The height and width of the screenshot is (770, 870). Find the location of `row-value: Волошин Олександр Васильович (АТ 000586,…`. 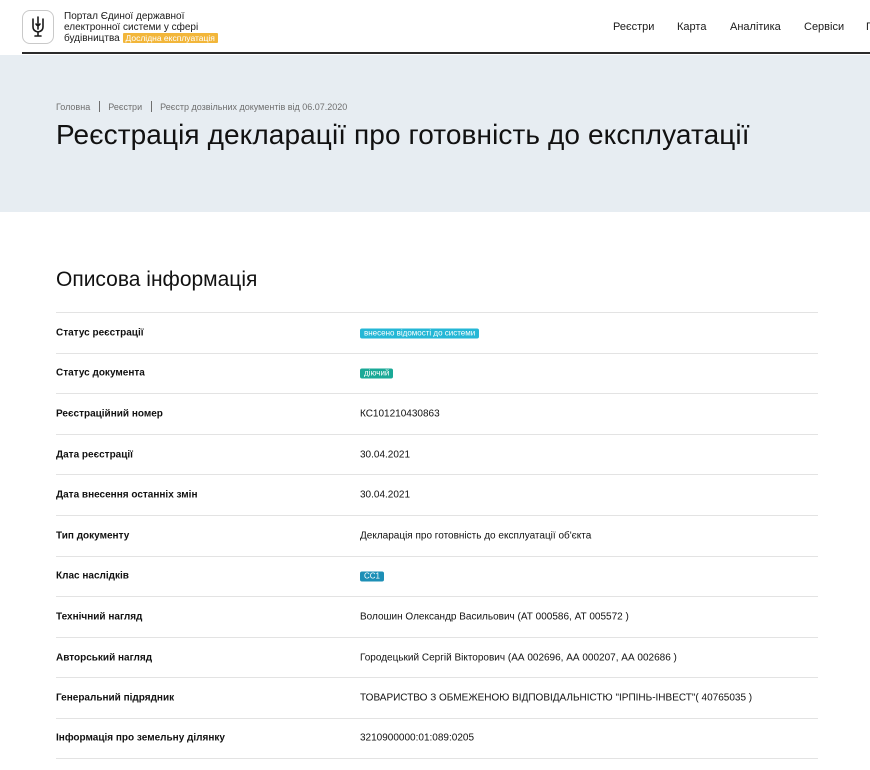

row-value: Волошин Олександр Васильович (АТ 000586,… is located at coordinates (494, 617).